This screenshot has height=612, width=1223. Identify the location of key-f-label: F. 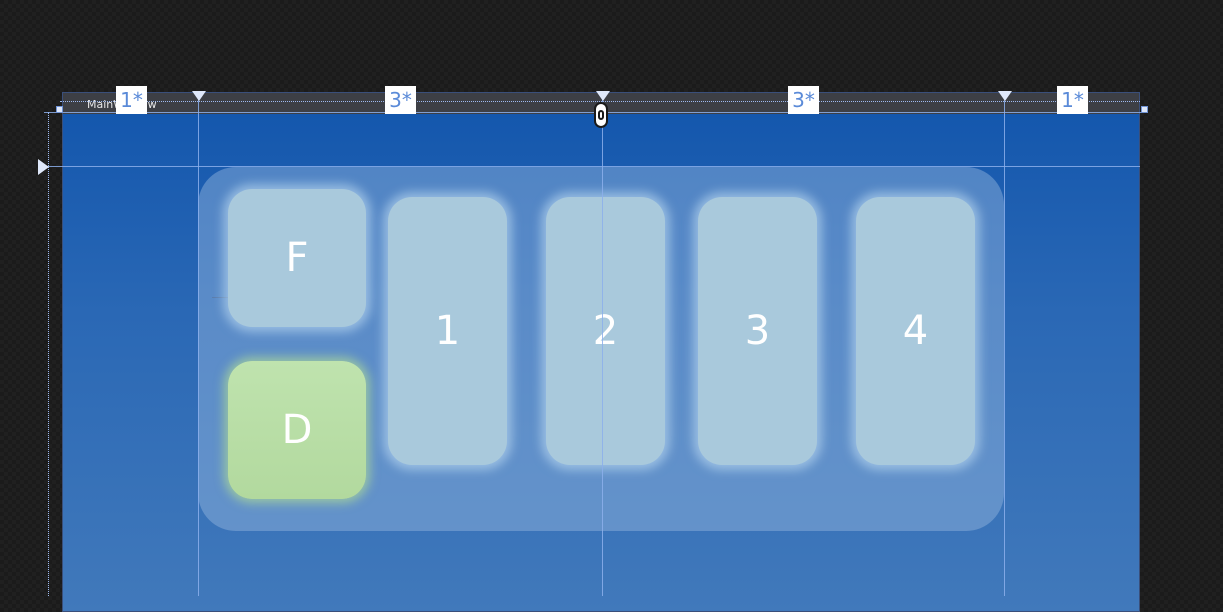
(297, 258).